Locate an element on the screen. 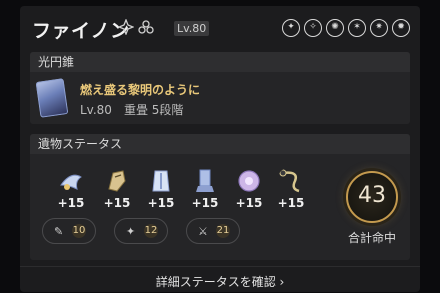  card-header: ファイノン Lv.80 ✦ ✧ ✺ ✶ ✷ ✹ is located at coordinates (220, 28).